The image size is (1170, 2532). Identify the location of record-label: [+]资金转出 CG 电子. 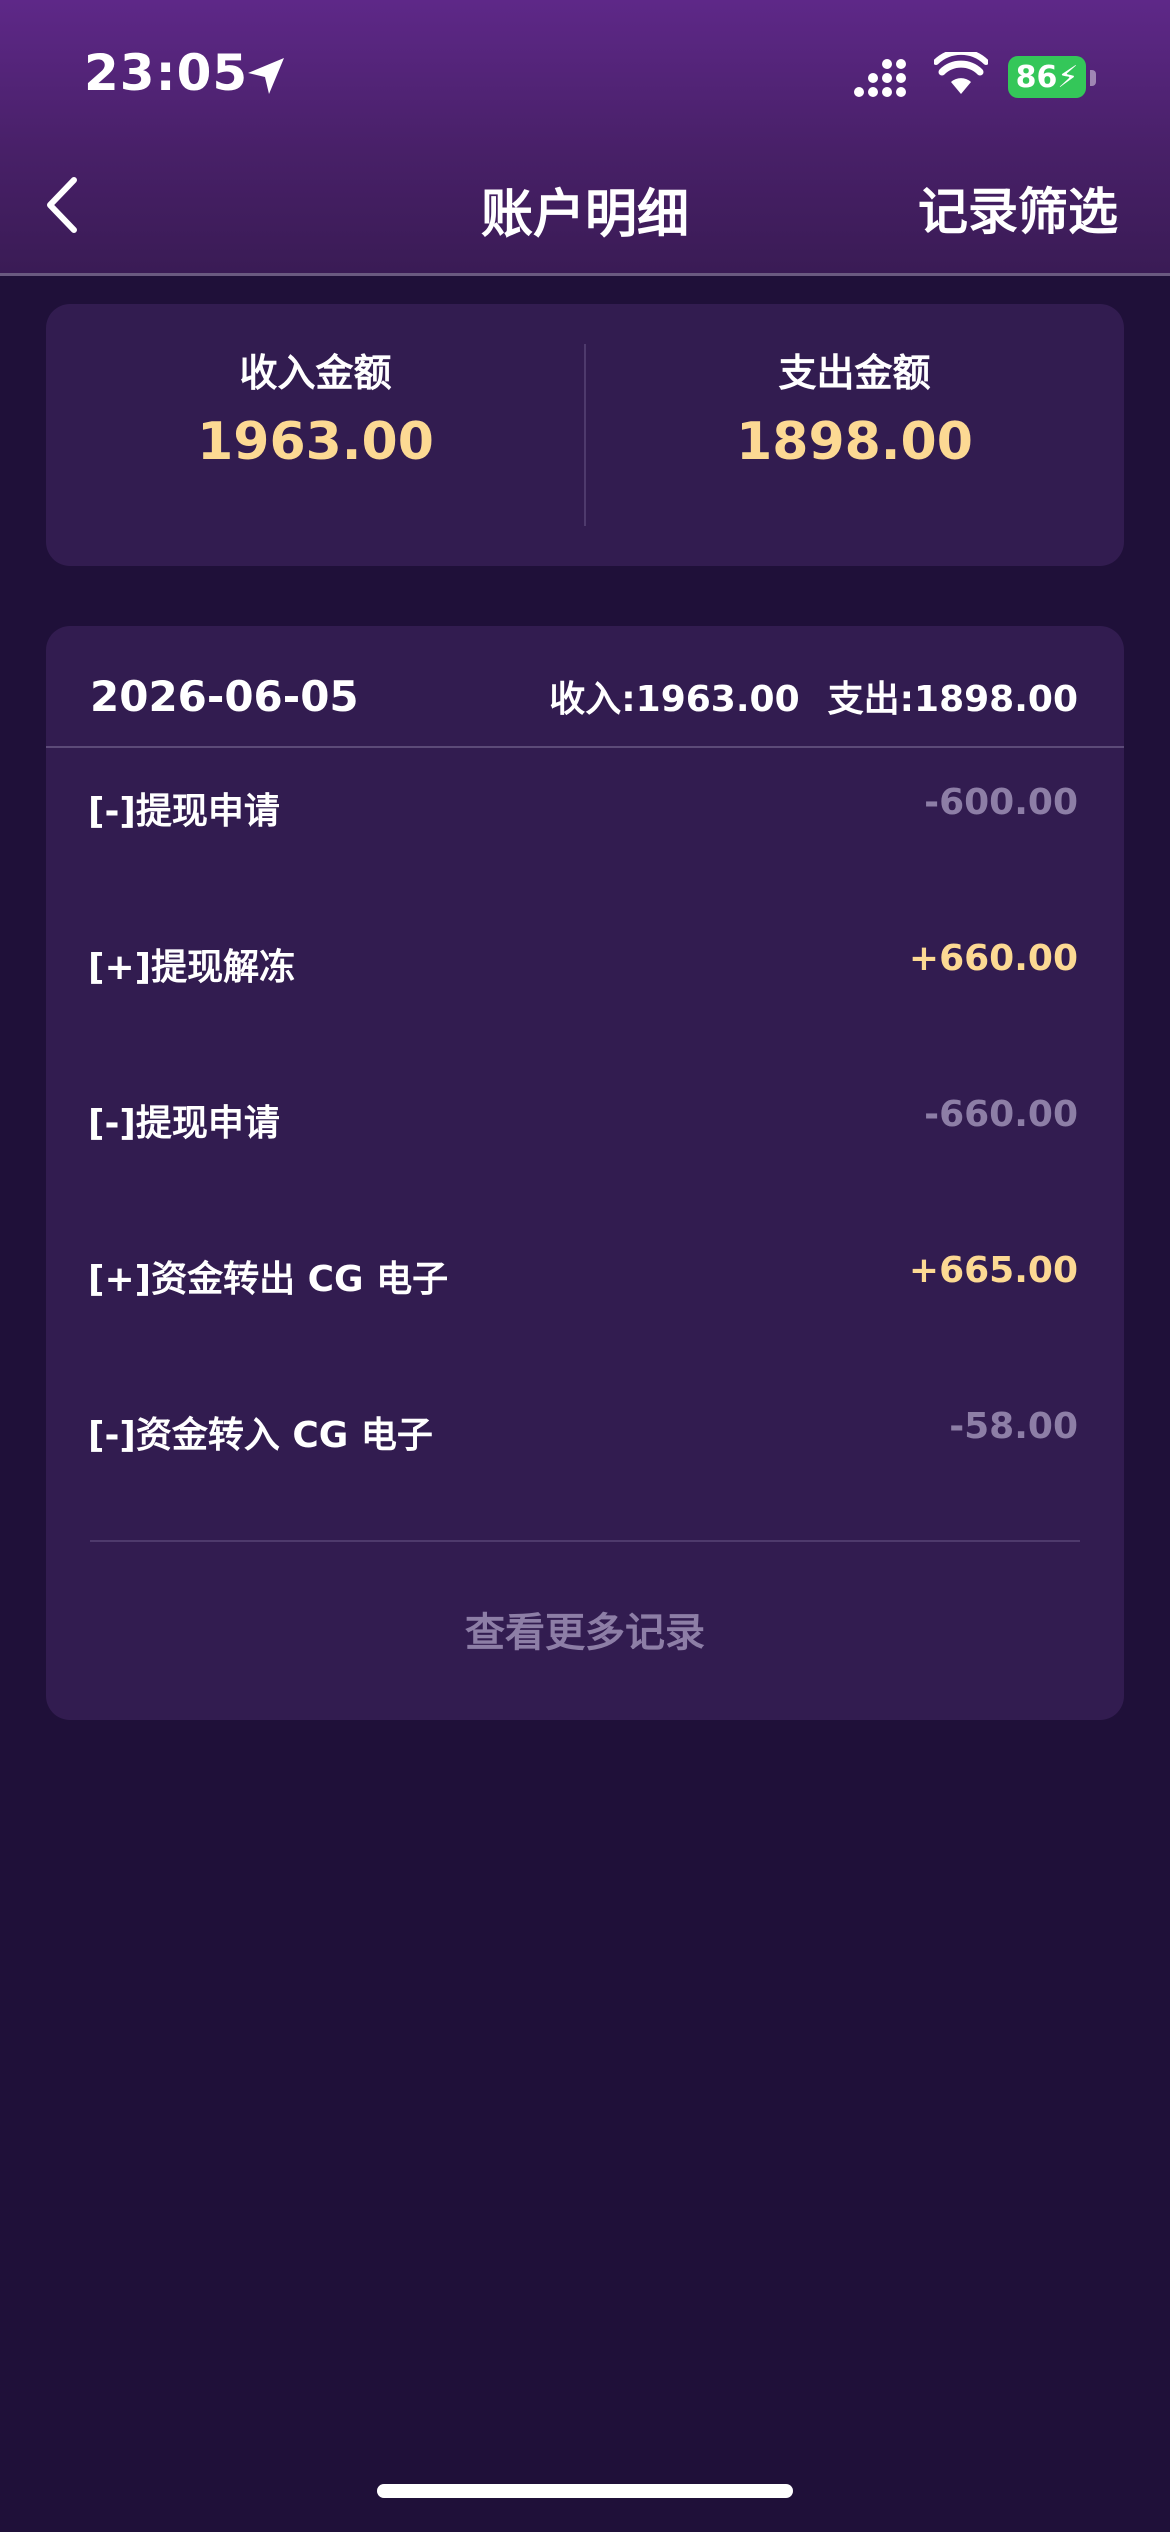
(268, 1279).